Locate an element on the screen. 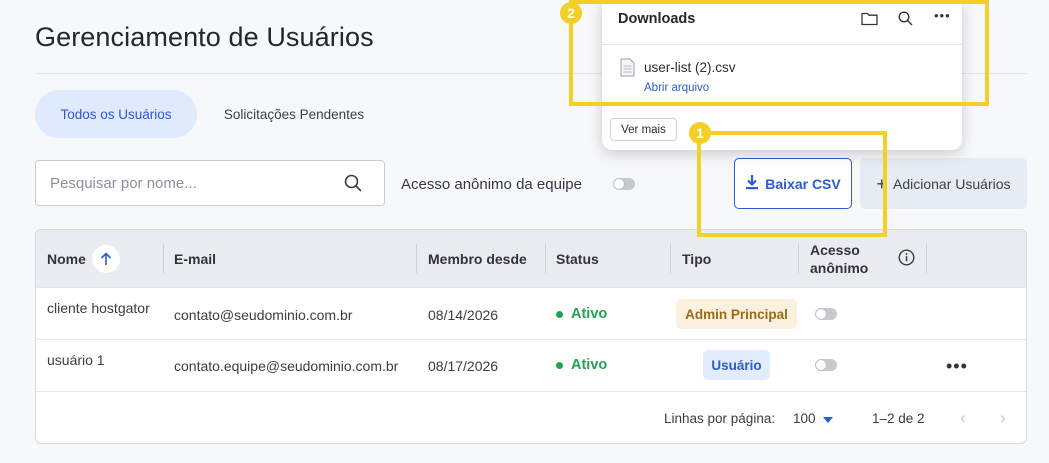  step-marker-1: 1 is located at coordinates (700, 133).